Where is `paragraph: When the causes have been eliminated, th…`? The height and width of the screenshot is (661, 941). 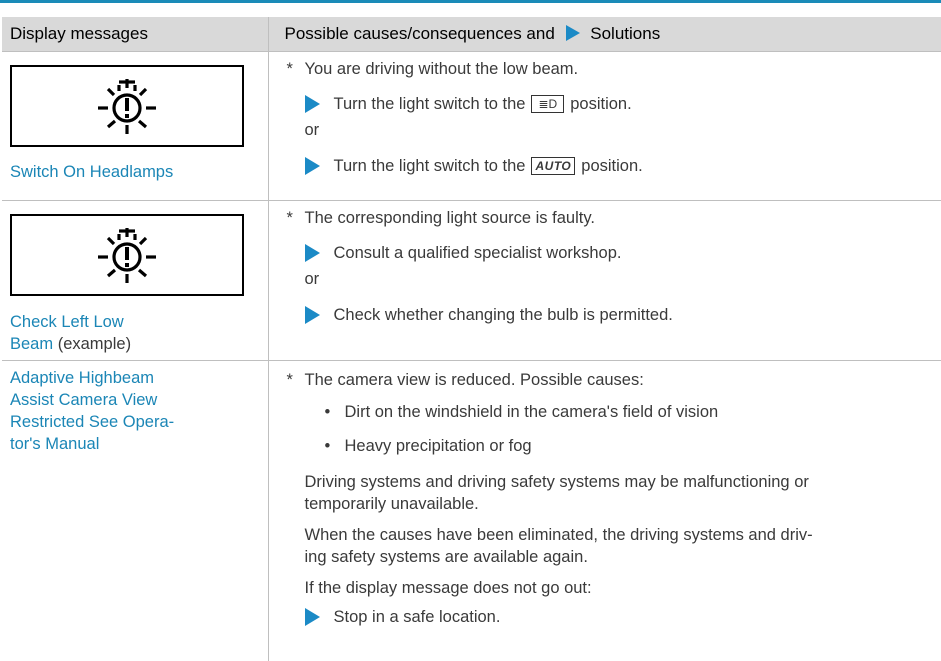 paragraph: When the causes have been eliminated, th… is located at coordinates (610, 546).